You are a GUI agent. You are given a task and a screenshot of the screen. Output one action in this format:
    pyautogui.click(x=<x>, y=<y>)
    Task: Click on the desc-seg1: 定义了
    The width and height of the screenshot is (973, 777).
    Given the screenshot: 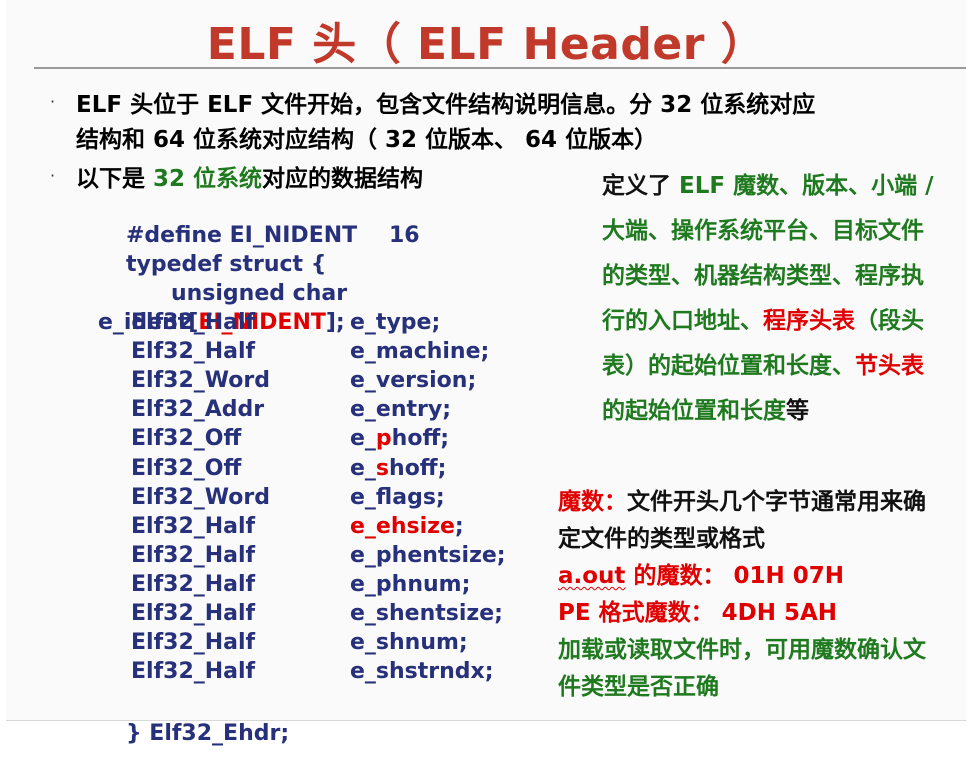 What is the action you would take?
    pyautogui.click(x=641, y=186)
    